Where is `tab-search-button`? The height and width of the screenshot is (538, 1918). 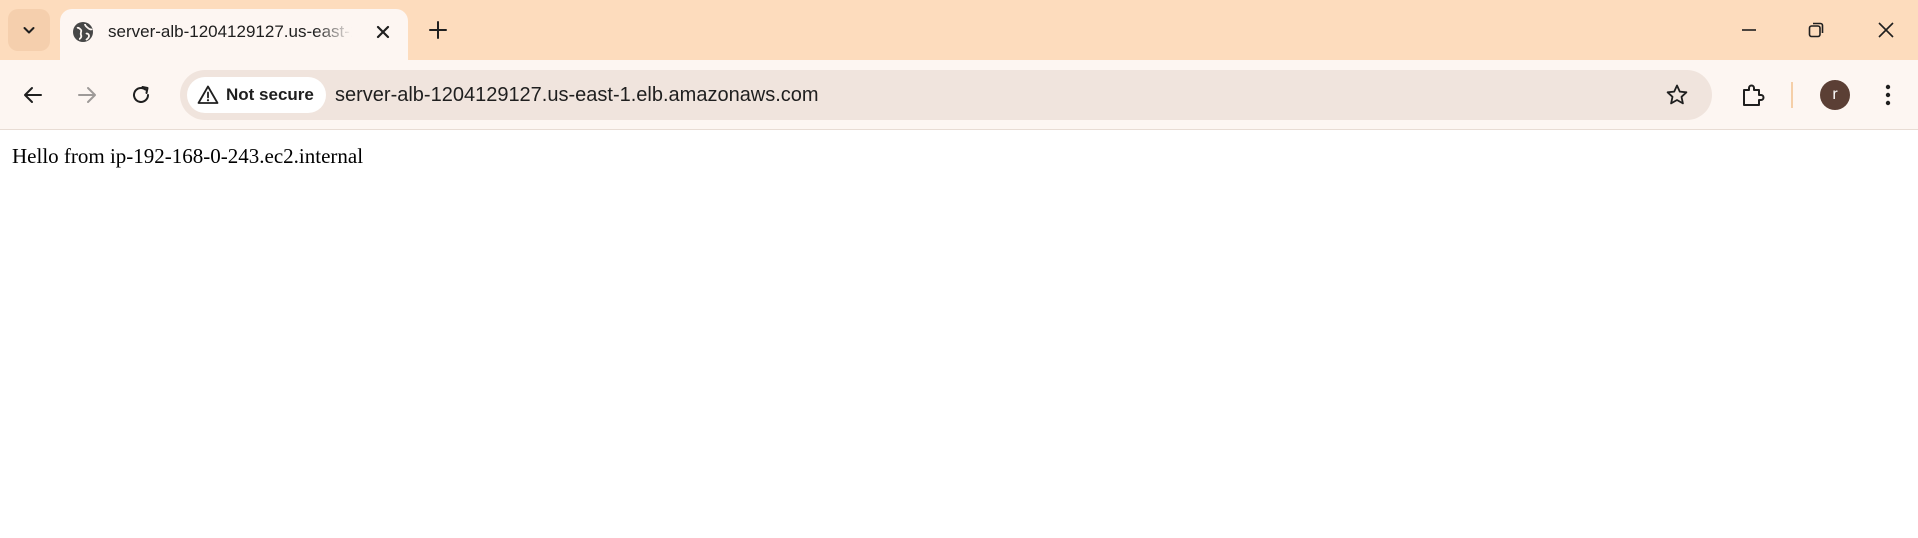
tab-search-button is located at coordinates (29, 30).